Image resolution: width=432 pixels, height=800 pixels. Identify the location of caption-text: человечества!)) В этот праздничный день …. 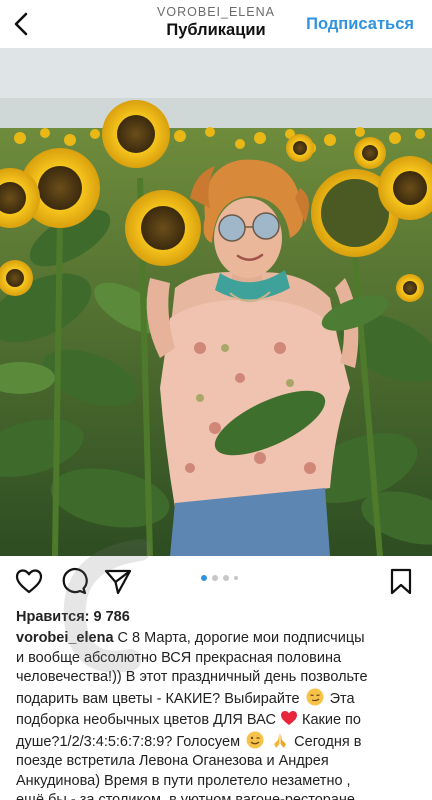
(192, 677).